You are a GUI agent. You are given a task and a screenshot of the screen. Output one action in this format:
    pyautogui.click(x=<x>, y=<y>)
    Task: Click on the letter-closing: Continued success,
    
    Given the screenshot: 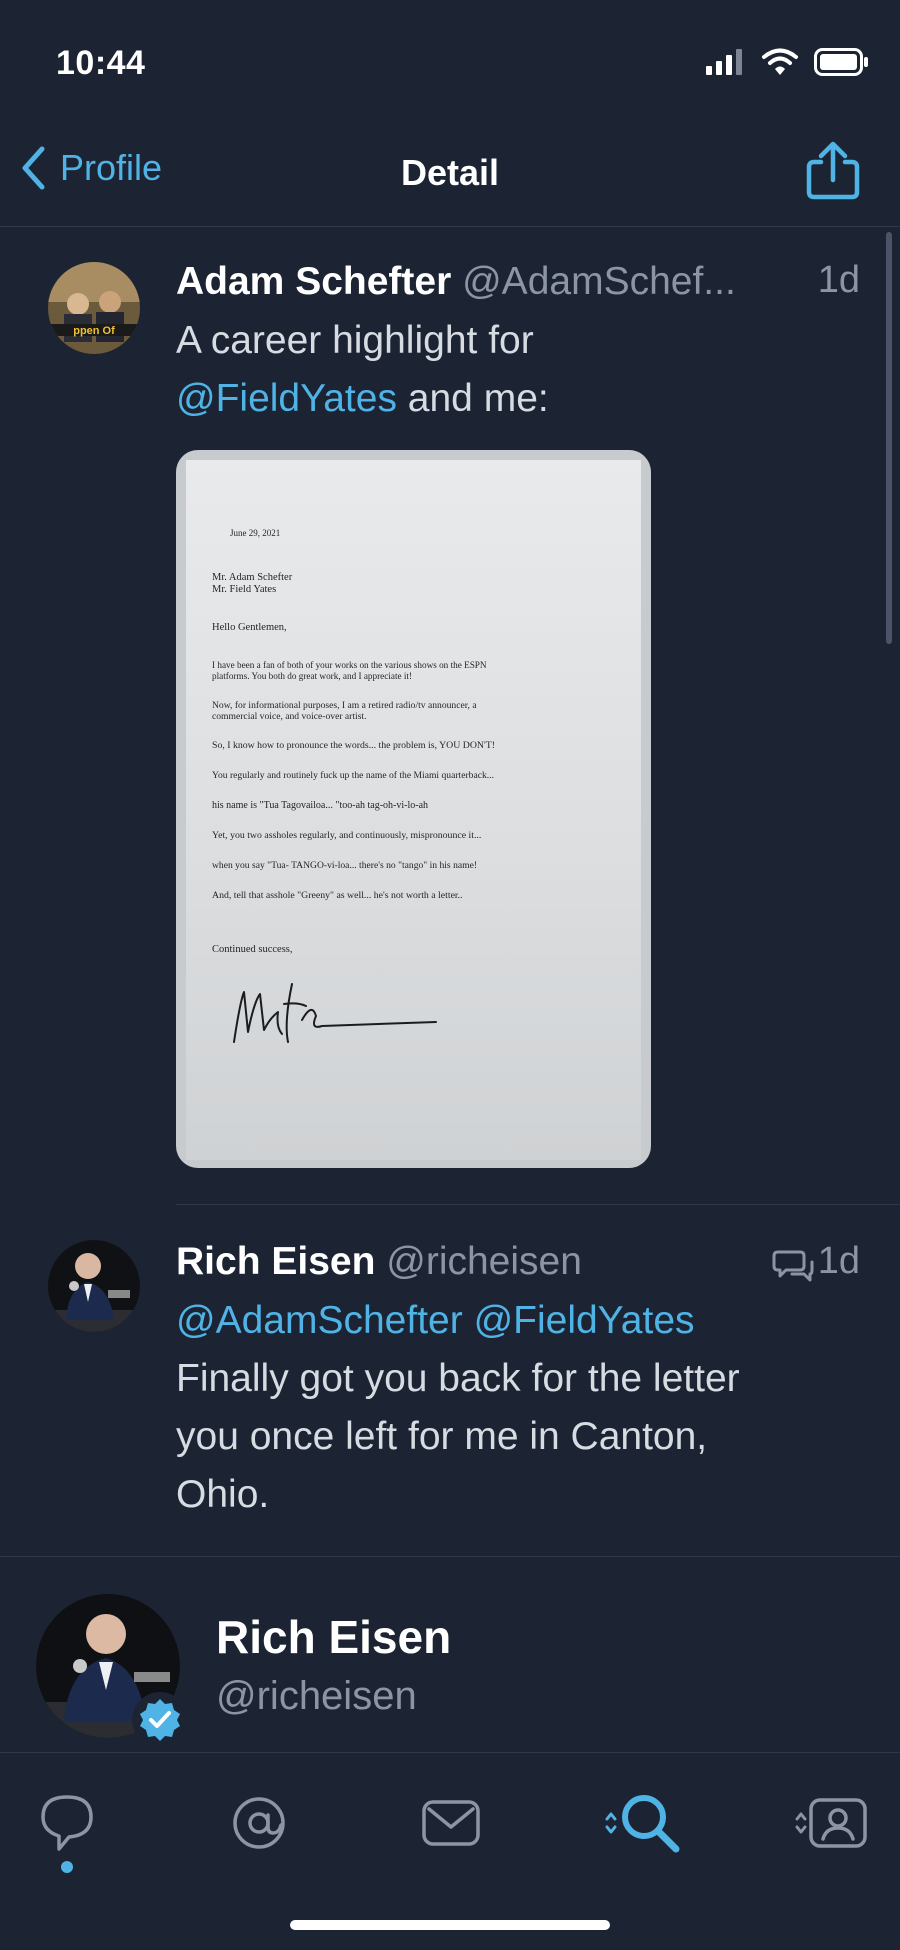 What is the action you would take?
    pyautogui.click(x=252, y=949)
    